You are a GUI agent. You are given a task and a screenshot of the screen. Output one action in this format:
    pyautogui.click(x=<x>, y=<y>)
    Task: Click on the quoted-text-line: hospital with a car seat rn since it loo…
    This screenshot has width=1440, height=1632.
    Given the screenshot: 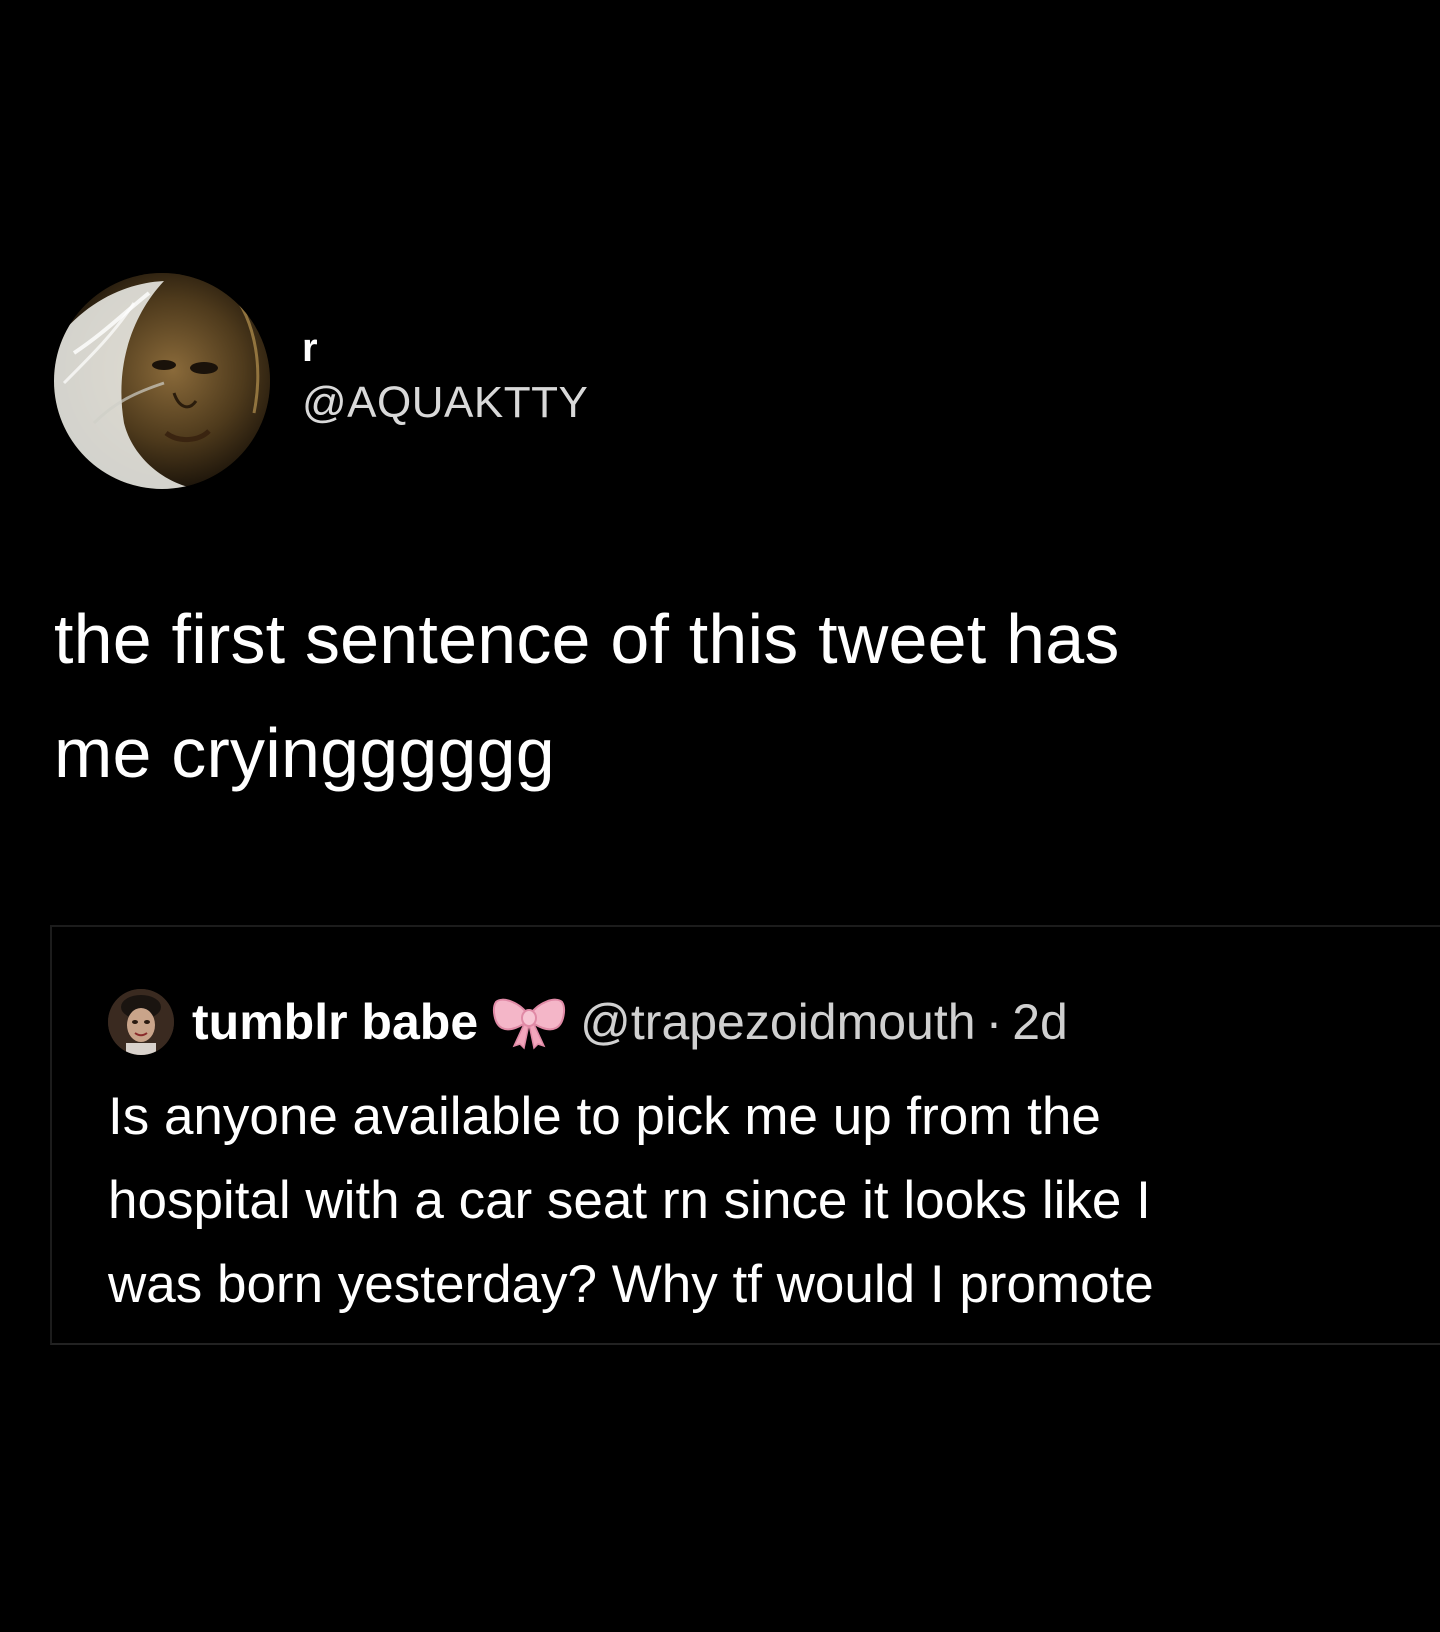 What is the action you would take?
    pyautogui.click(x=629, y=1200)
    